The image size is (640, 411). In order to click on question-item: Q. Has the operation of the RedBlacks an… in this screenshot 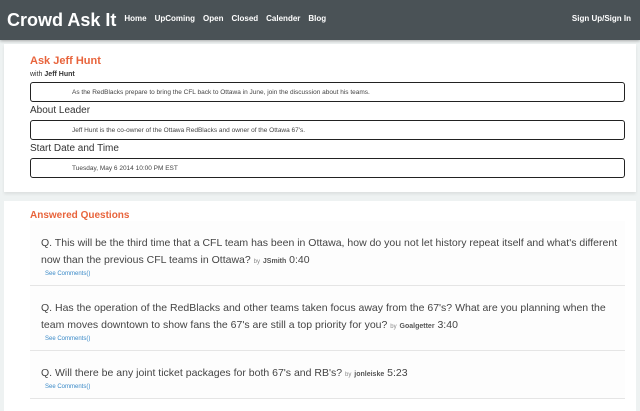, I will do `click(327, 318)`.